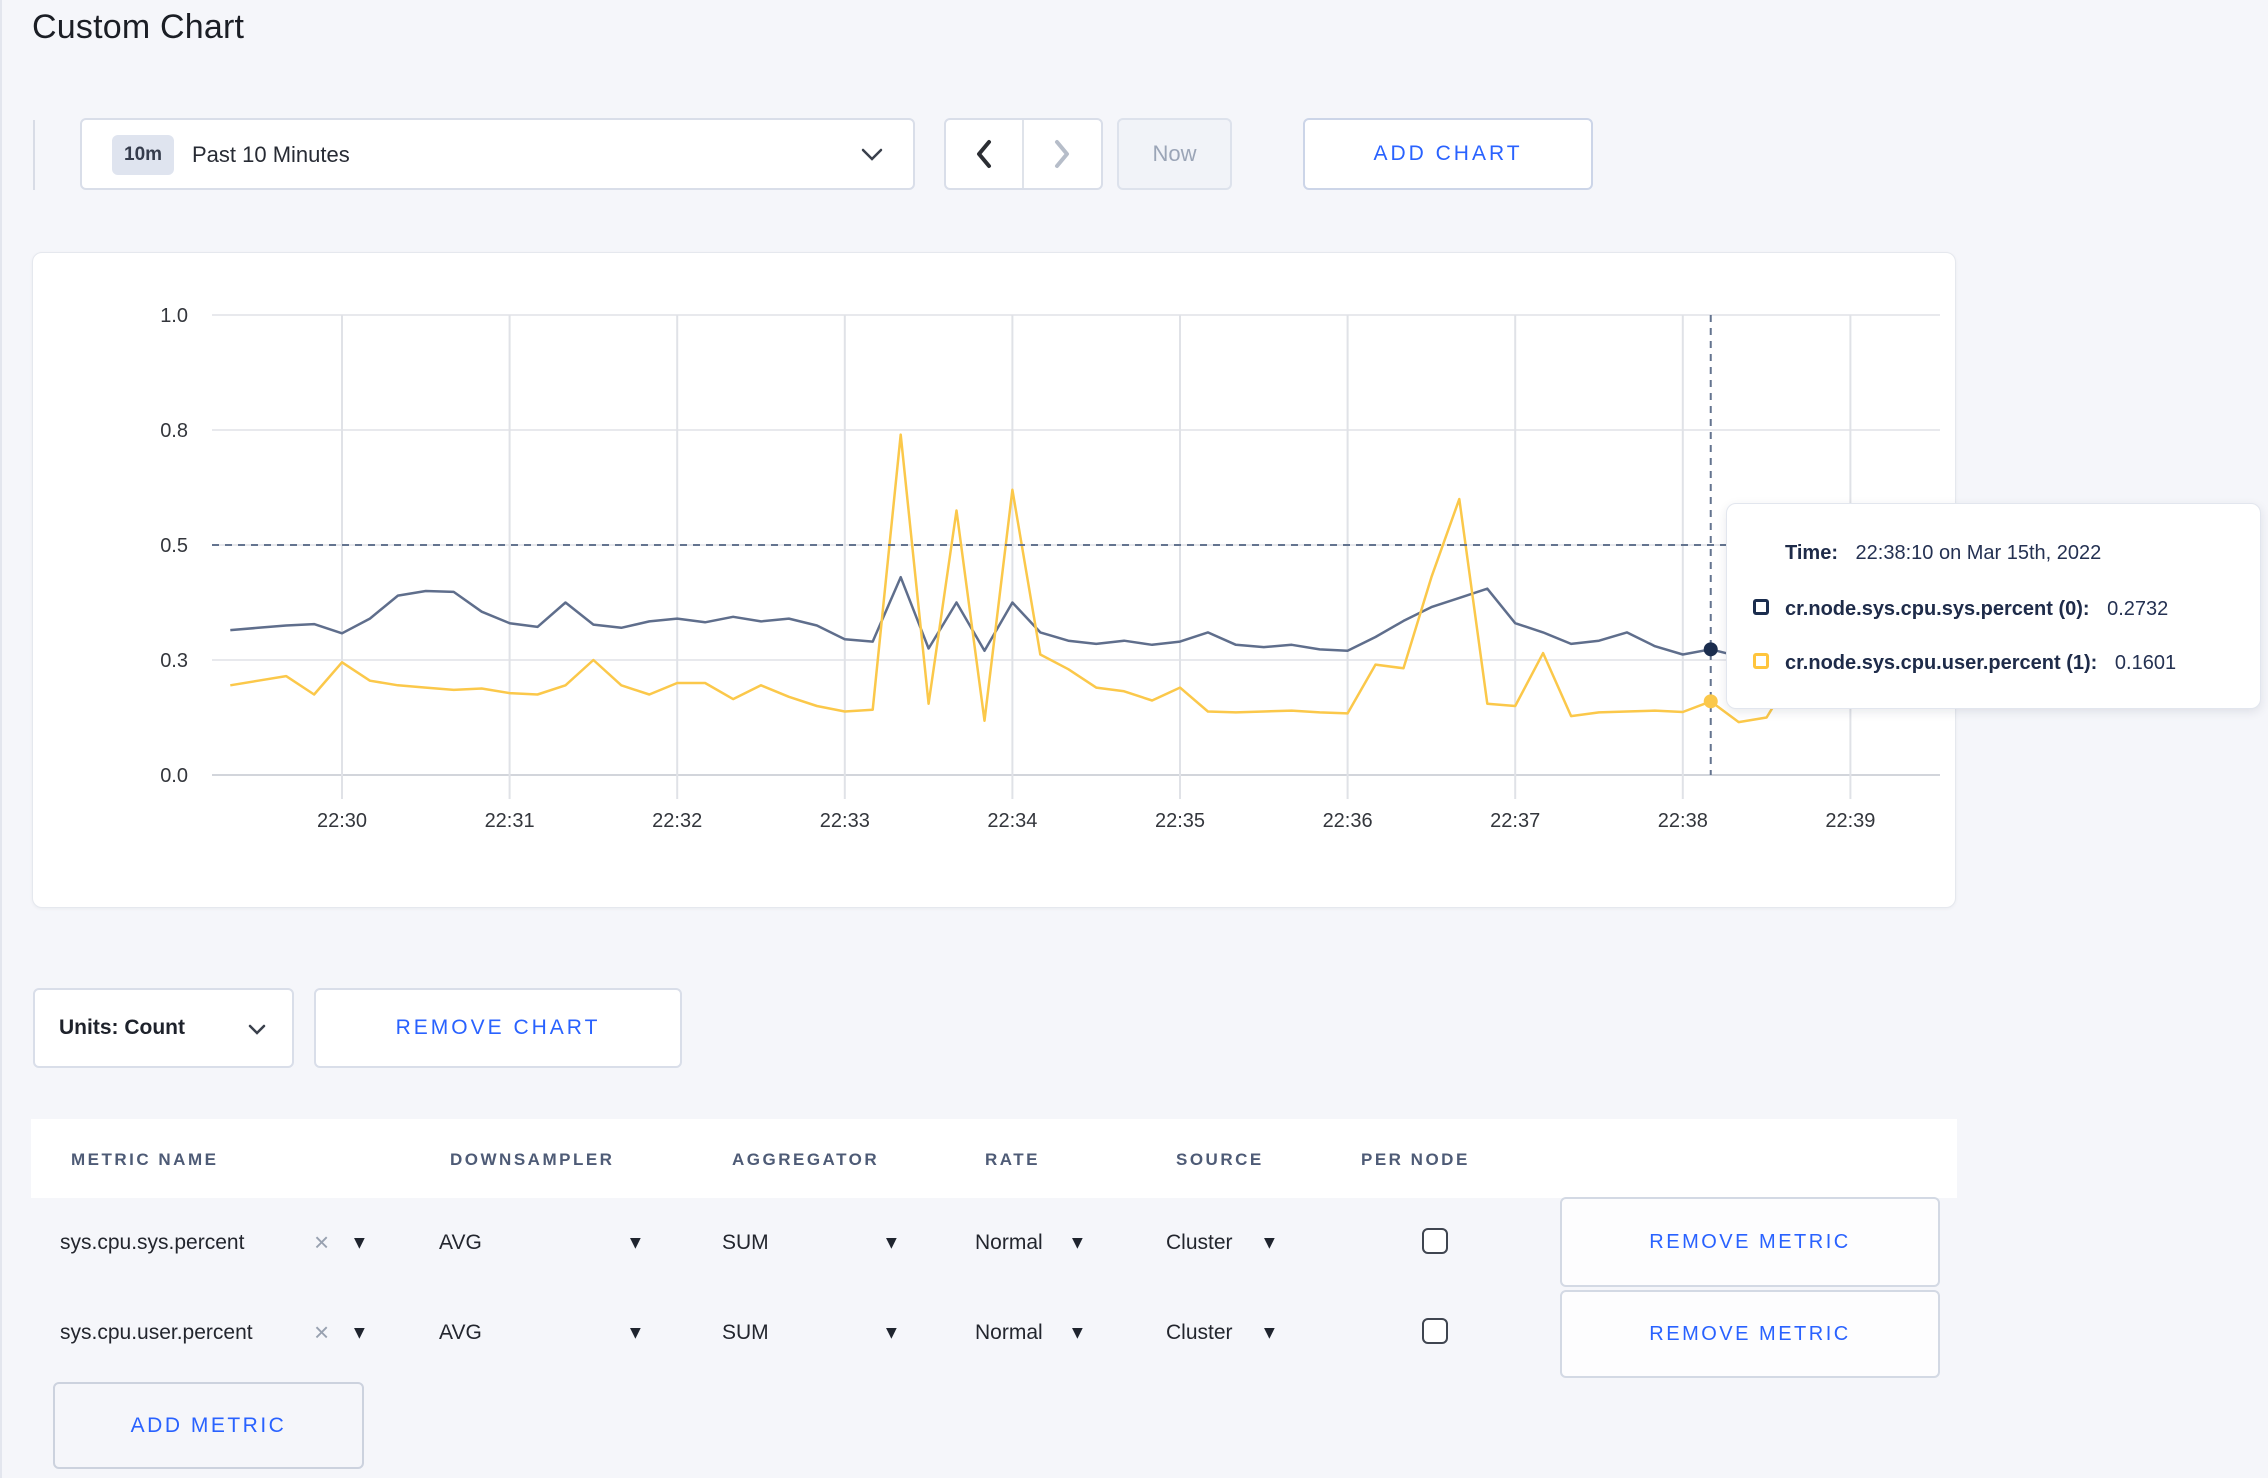 The height and width of the screenshot is (1478, 2268). I want to click on x-tick-label: 22:30, so click(342, 821).